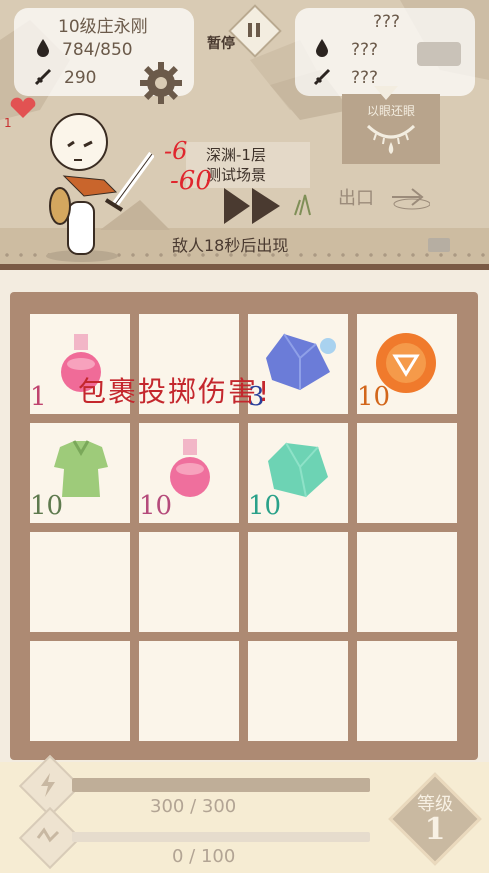  I want to click on energy-text: 300 / 300, so click(193, 806).